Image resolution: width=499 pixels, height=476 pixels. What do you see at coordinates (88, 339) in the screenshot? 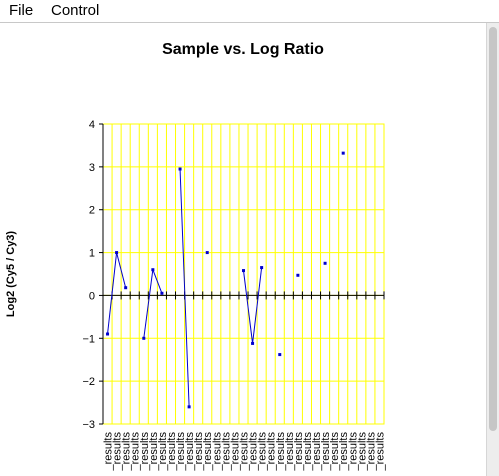
I see `y-tick-label: −1` at bounding box center [88, 339].